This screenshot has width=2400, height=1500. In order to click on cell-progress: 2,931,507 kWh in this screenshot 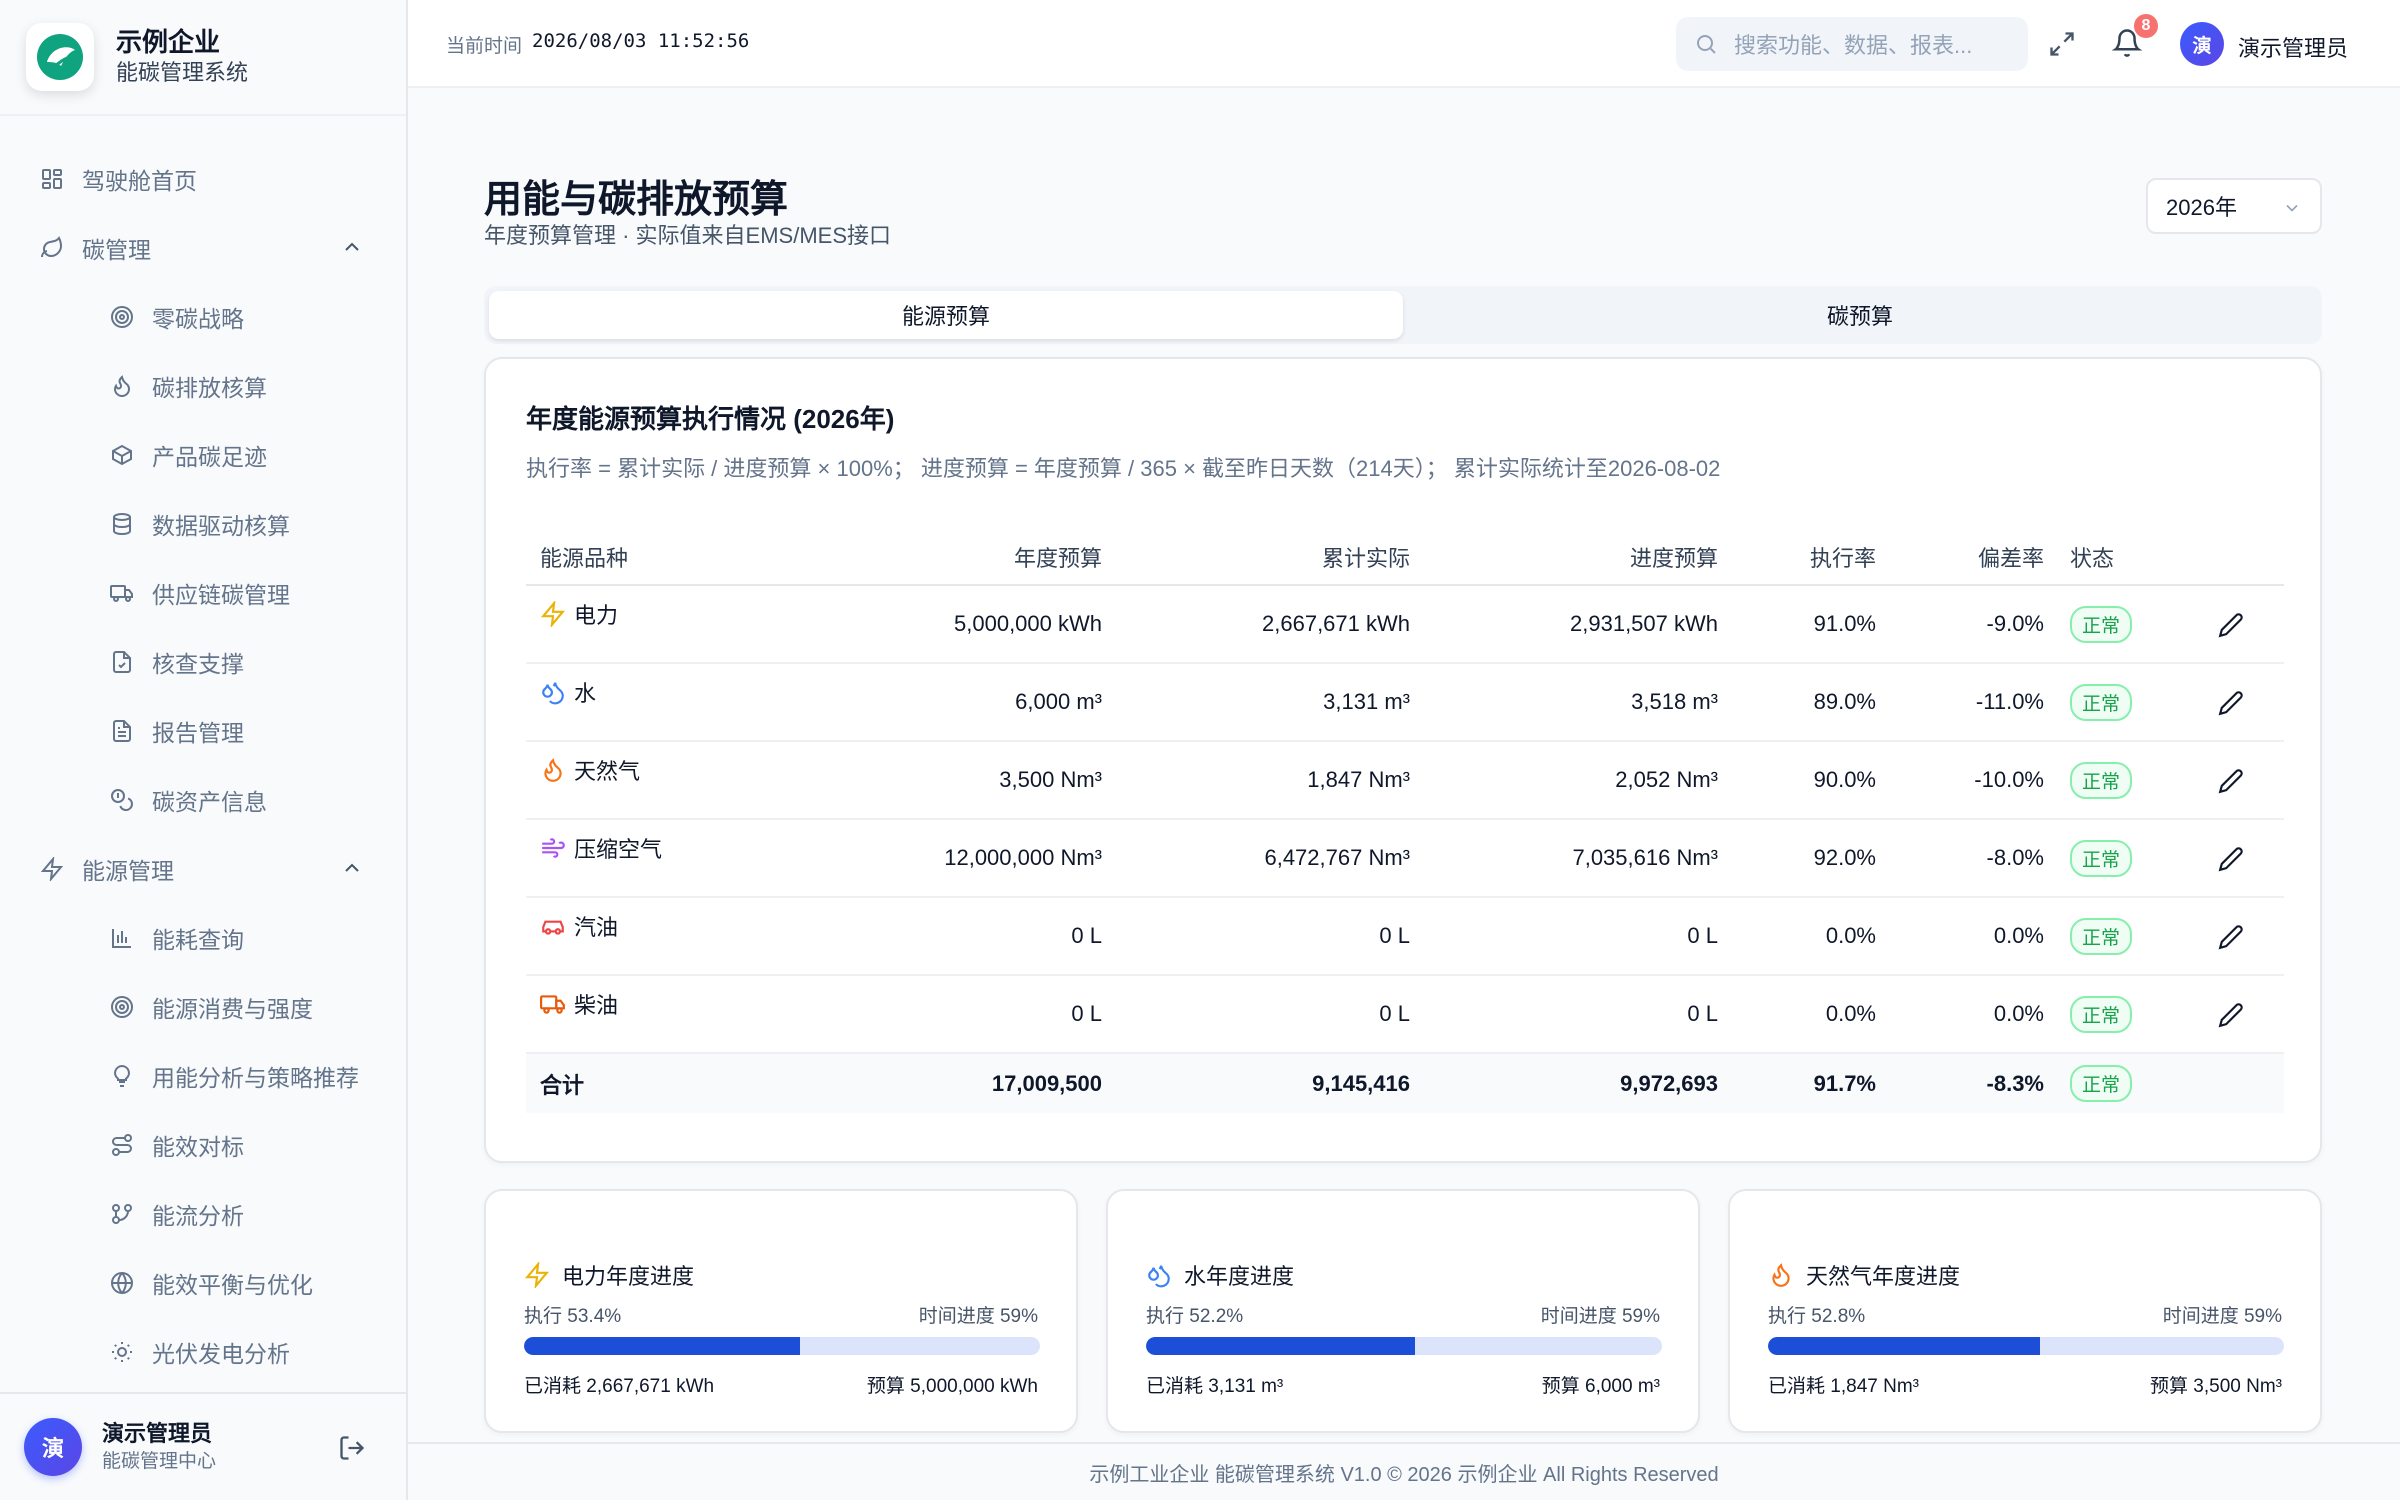, I will do `click(1564, 624)`.